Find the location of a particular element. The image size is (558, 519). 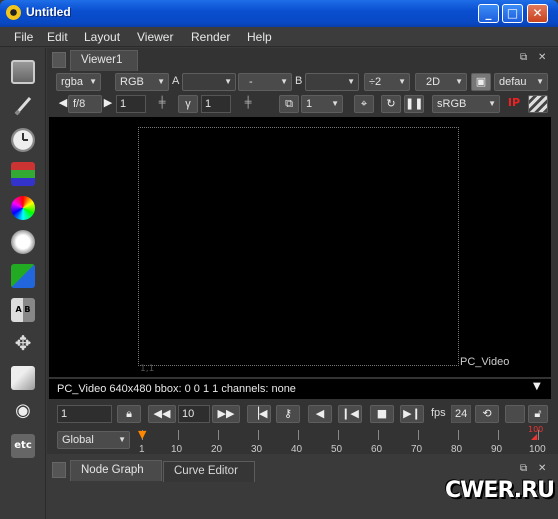

step-back-increment-icon: ◀◀ is located at coordinates (162, 414).